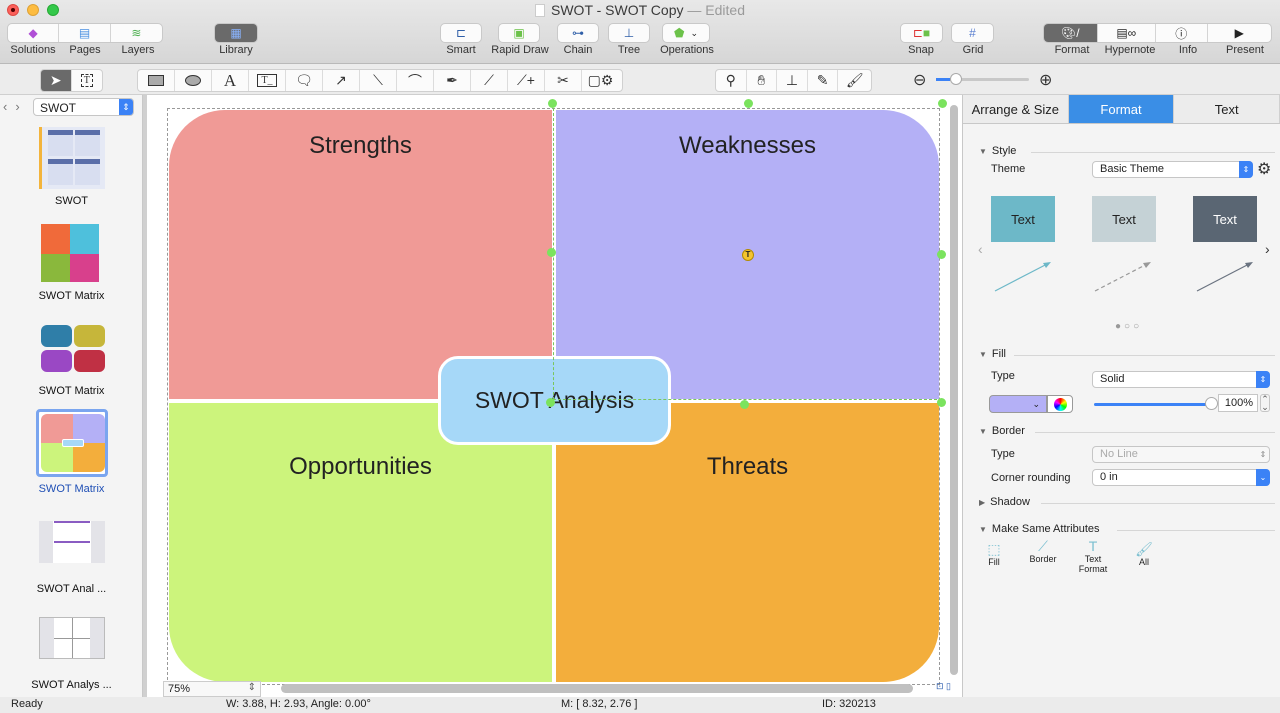 The image size is (1280, 713). I want to click on fill-section-toggle: ▼ Fill, so click(992, 354).